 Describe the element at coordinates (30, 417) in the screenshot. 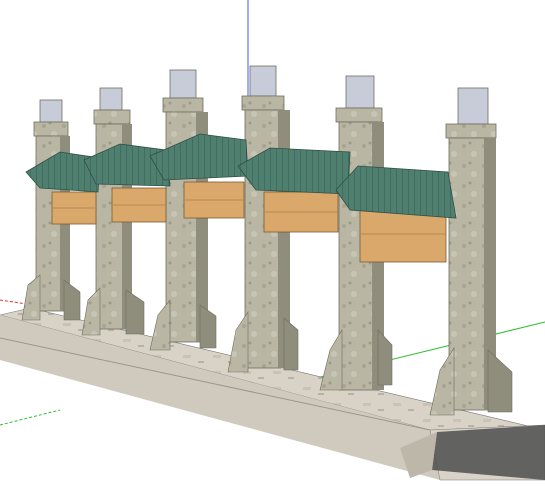

I see `axis-green-left` at that location.